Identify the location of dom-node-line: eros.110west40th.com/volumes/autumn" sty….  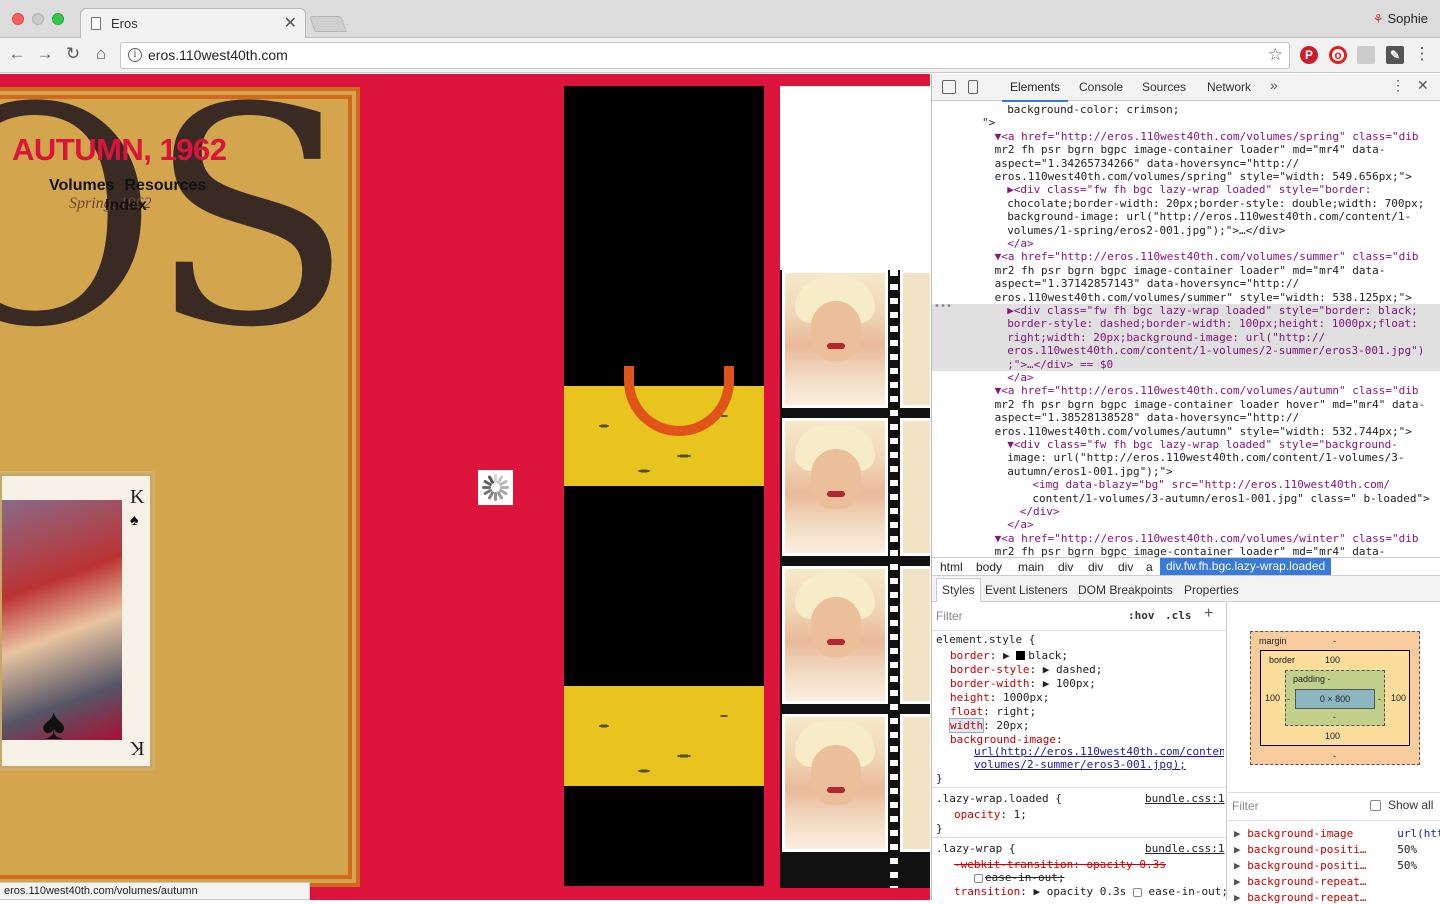
(1186, 431).